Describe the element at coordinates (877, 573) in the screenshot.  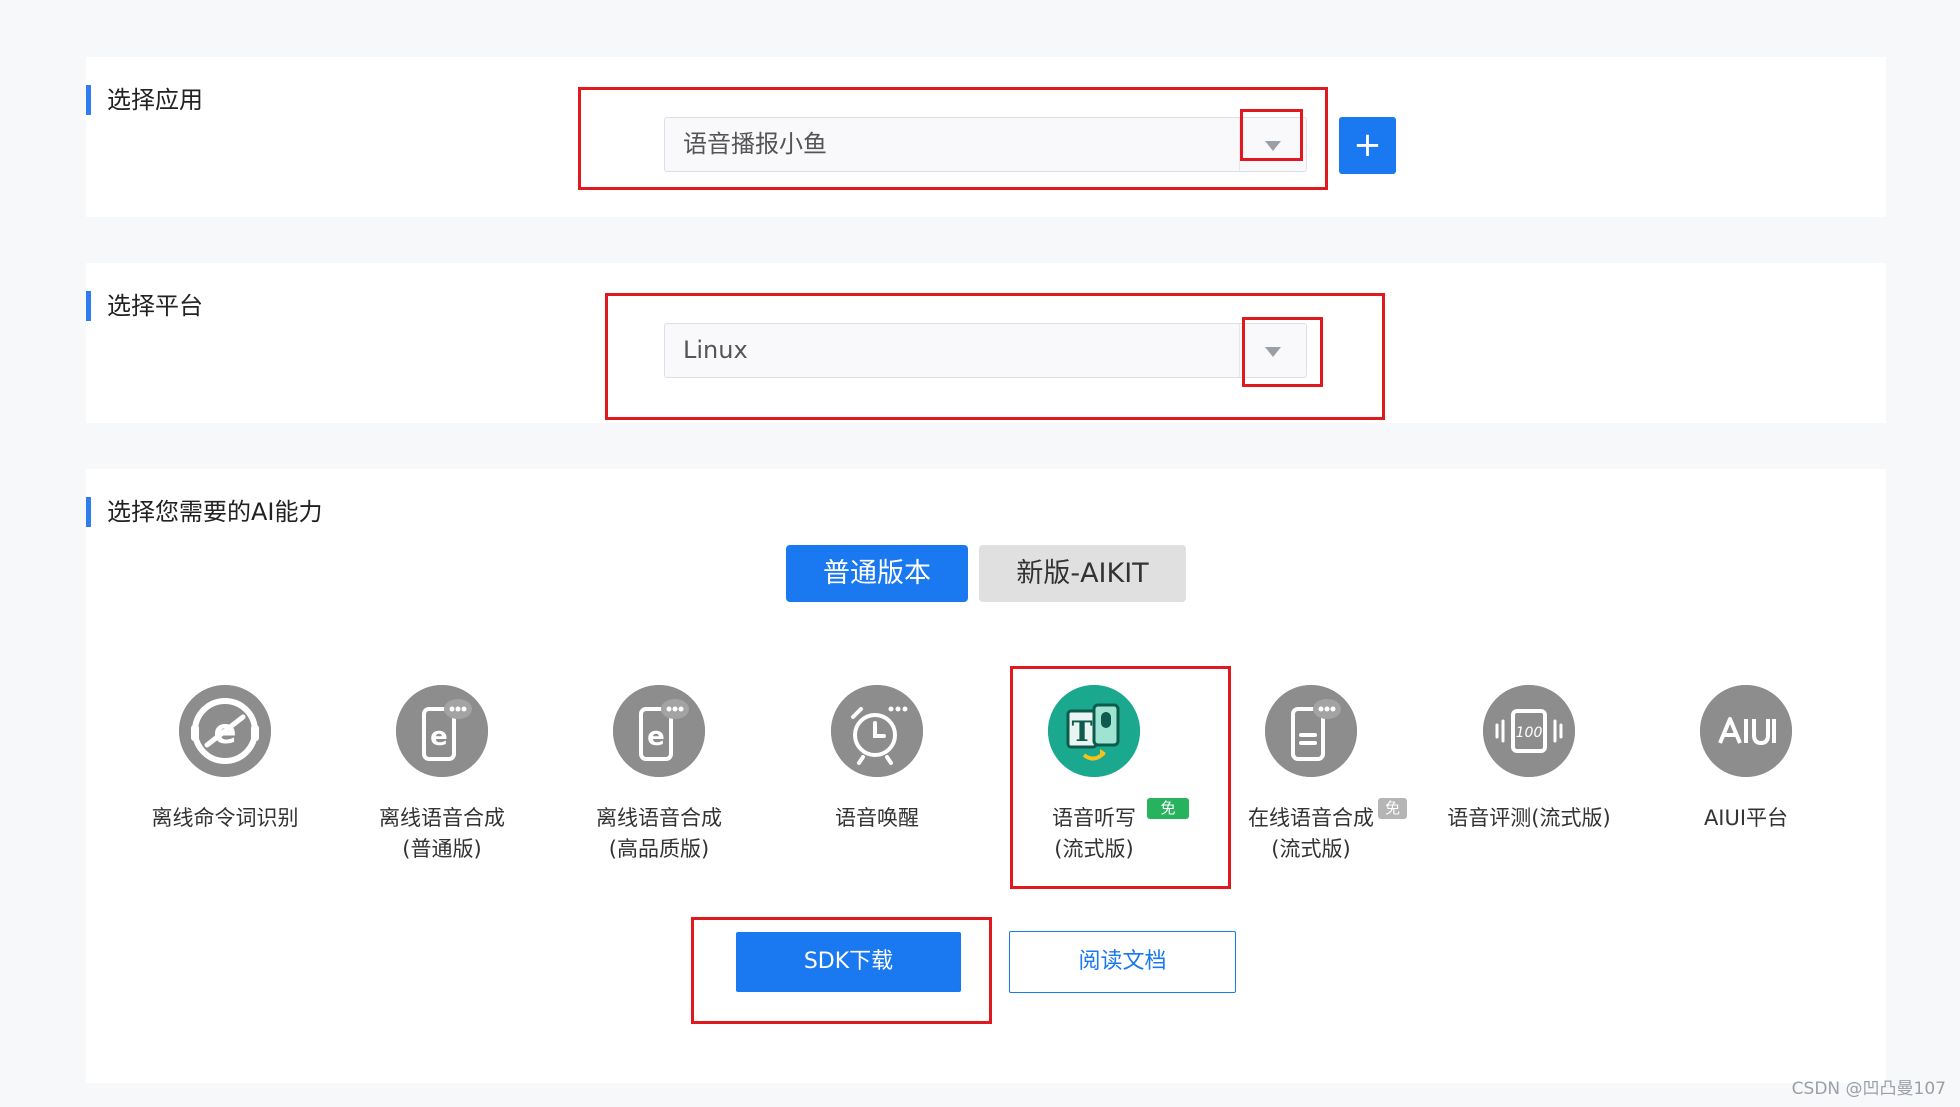
I see `tab-normal-version: 普通版本` at that location.